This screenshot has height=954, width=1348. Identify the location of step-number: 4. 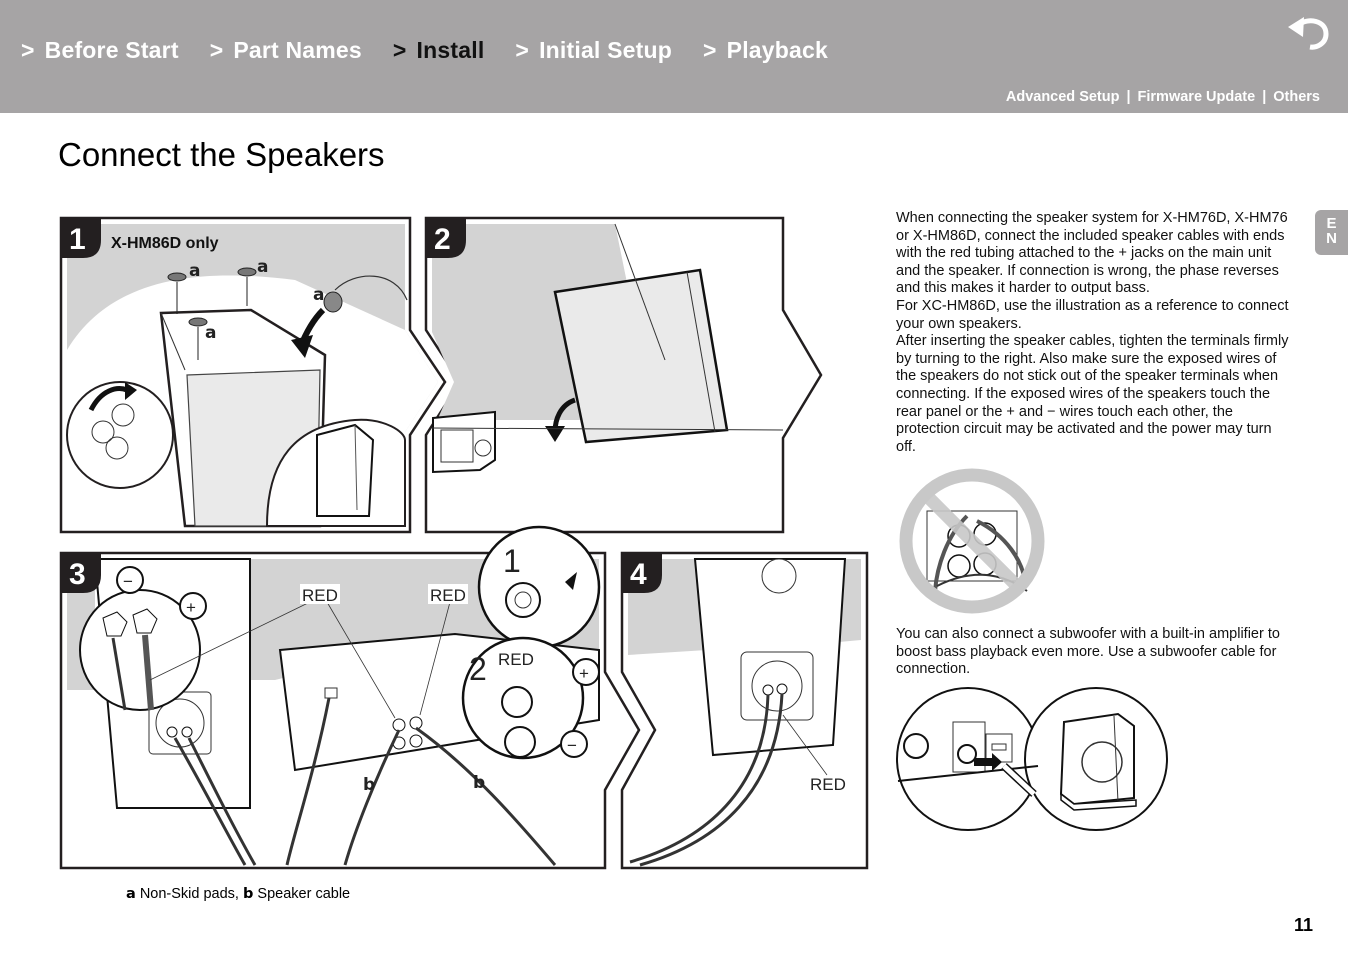
(638, 574).